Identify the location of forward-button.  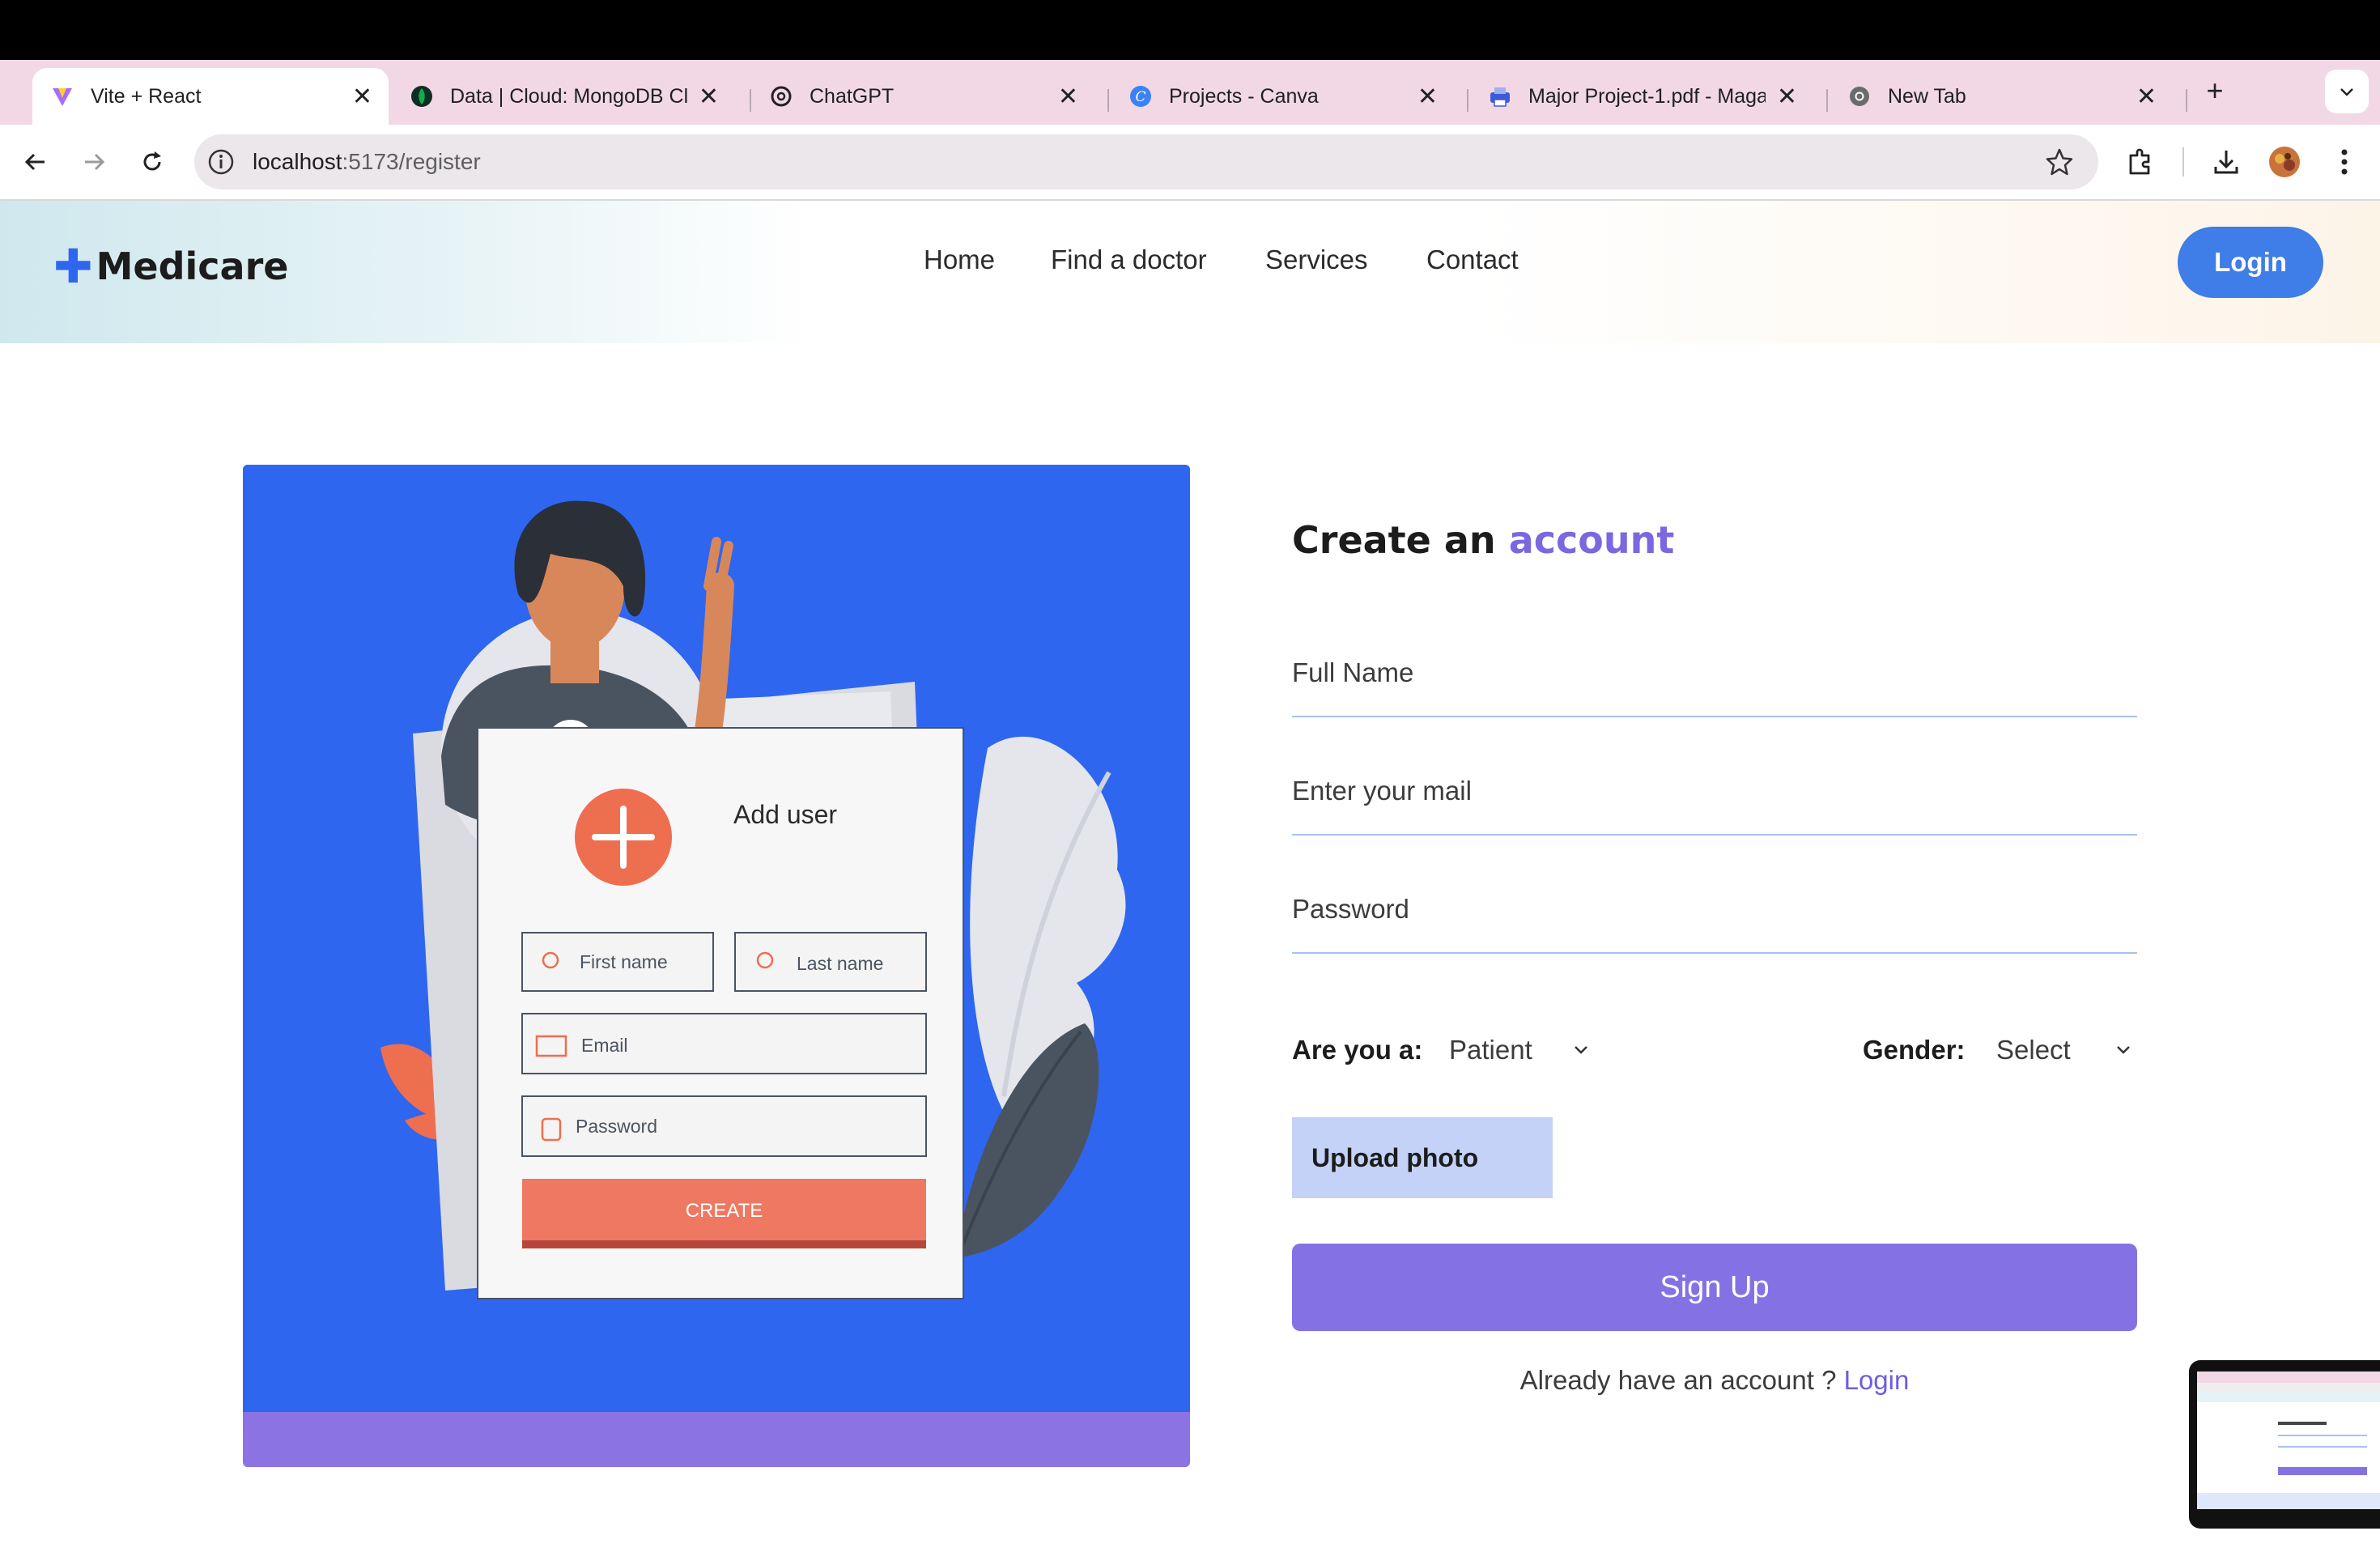
(93, 161).